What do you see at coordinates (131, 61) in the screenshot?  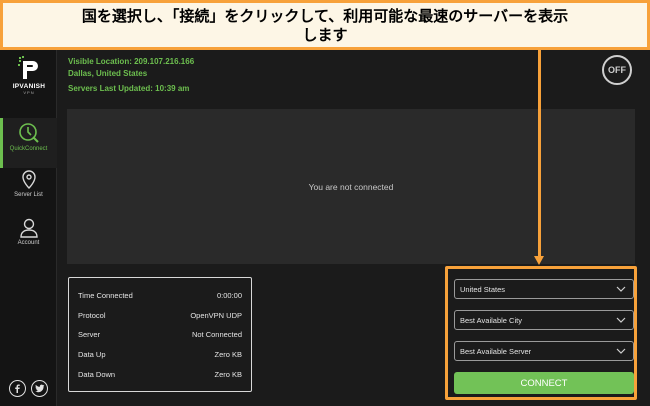 I see `visible-location: Visible Location: 209.107.216.166` at bounding box center [131, 61].